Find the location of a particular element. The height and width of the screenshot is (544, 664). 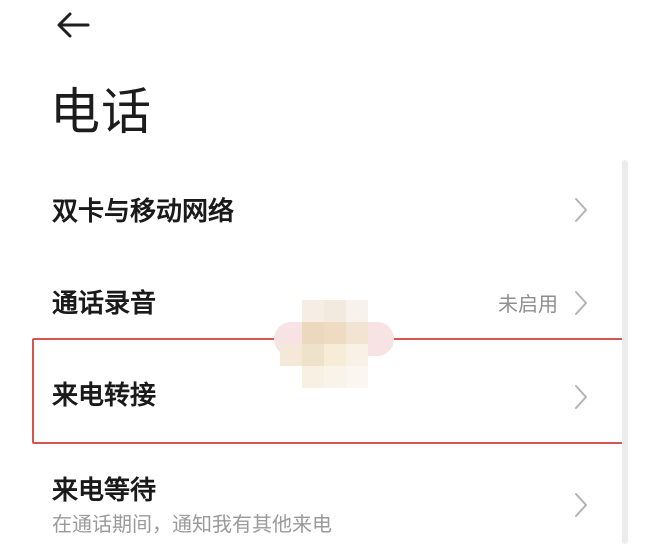

setting-row-dual-sim: 双卡与移动网络 is located at coordinates (310, 212).